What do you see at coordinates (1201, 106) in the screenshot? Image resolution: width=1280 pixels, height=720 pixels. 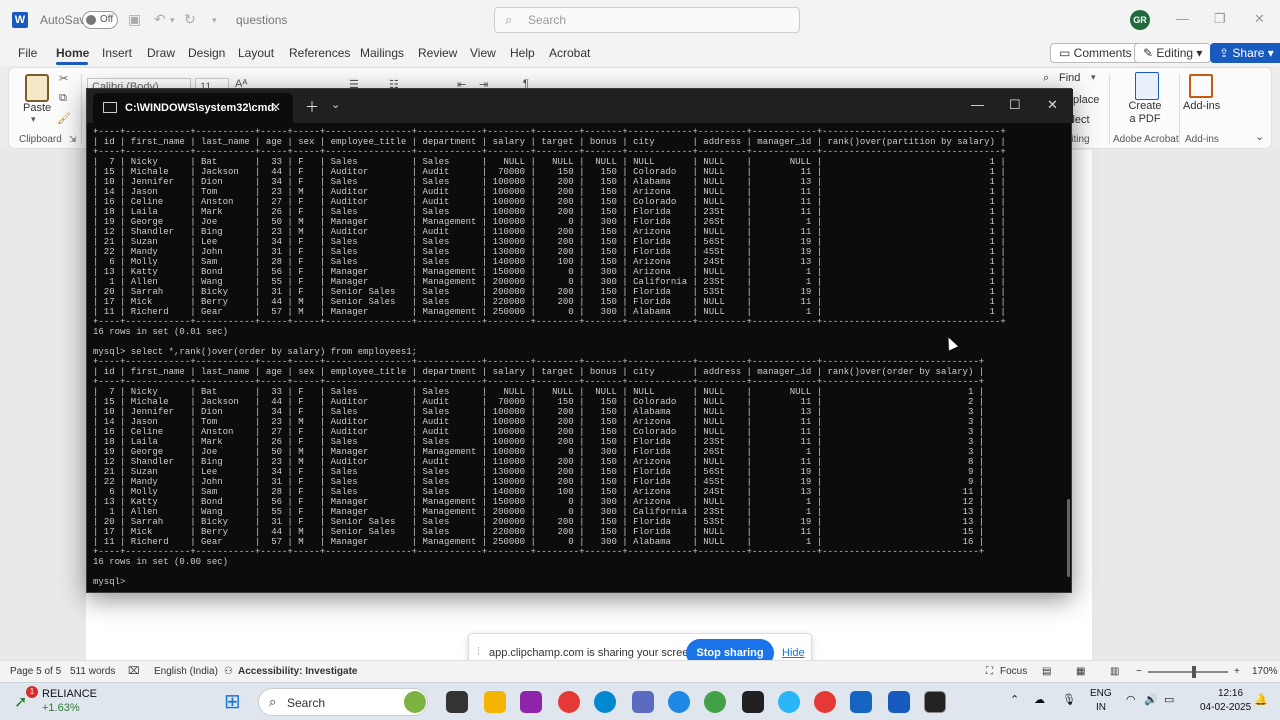 I see `addins-label: Add-ins` at bounding box center [1201, 106].